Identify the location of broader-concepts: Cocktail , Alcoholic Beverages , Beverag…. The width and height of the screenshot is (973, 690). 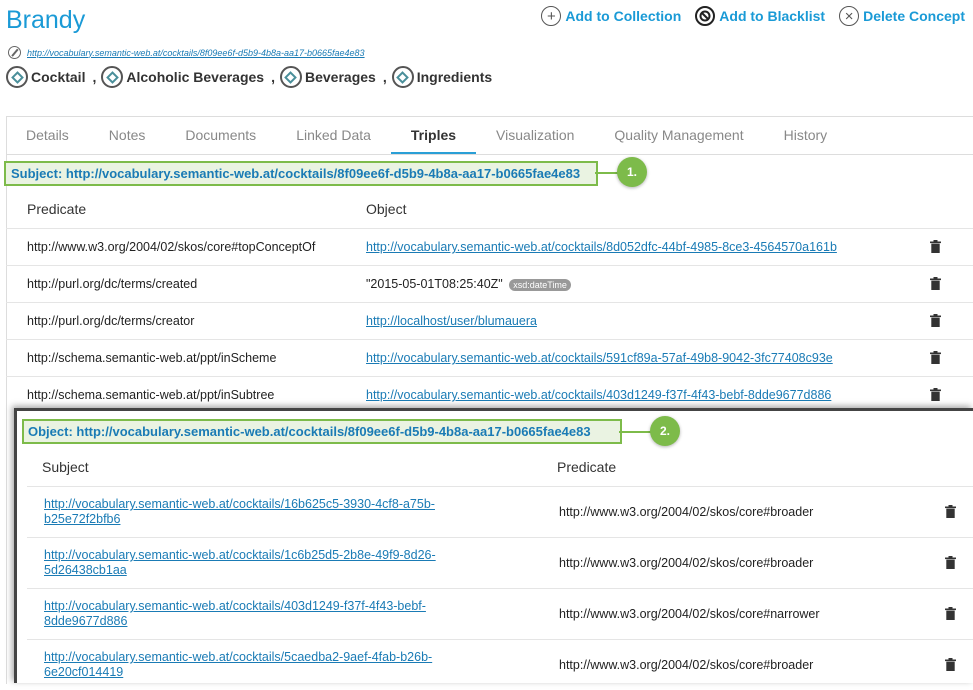
(251, 77).